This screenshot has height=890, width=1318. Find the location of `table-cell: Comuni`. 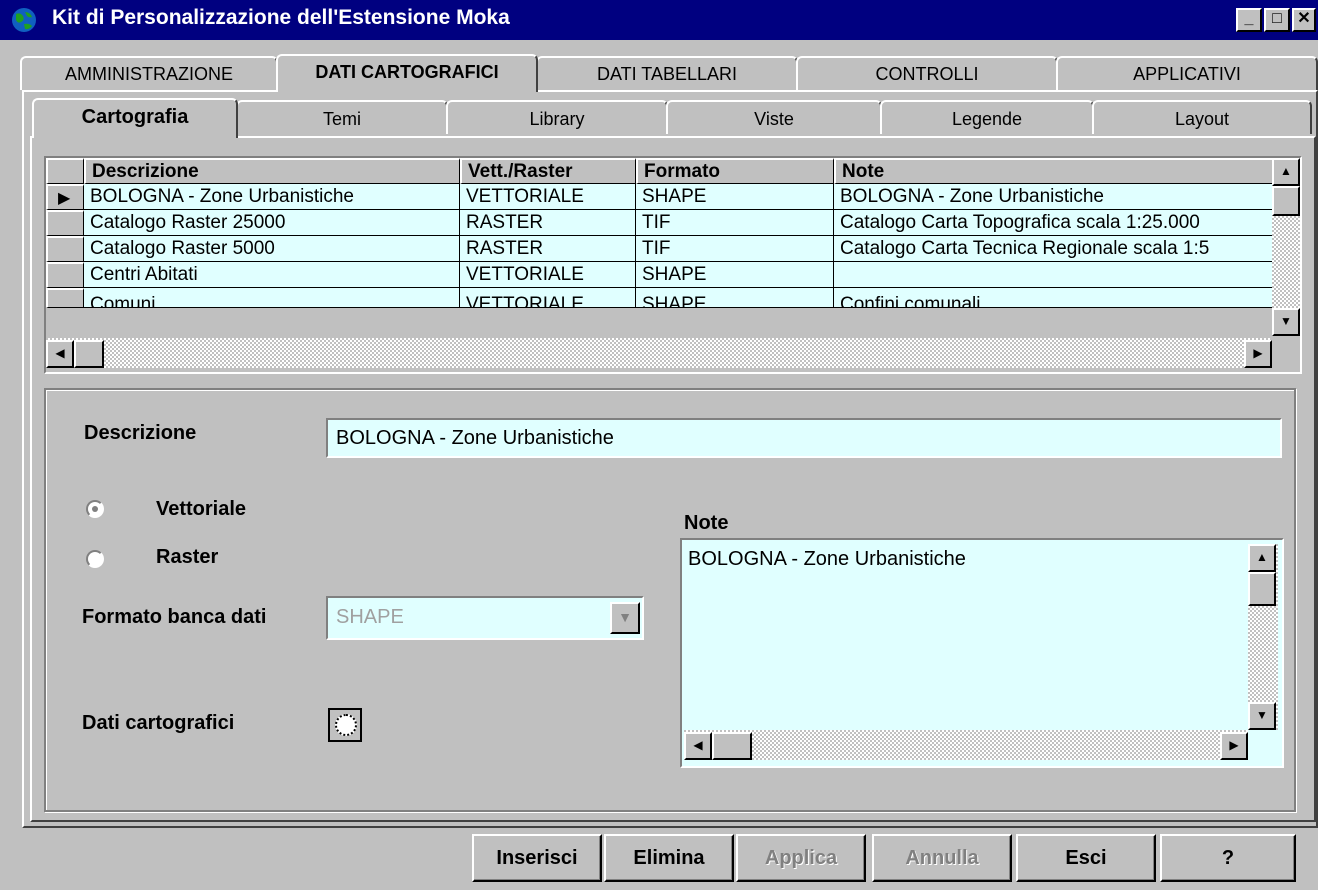

table-cell: Comuni is located at coordinates (272, 298).